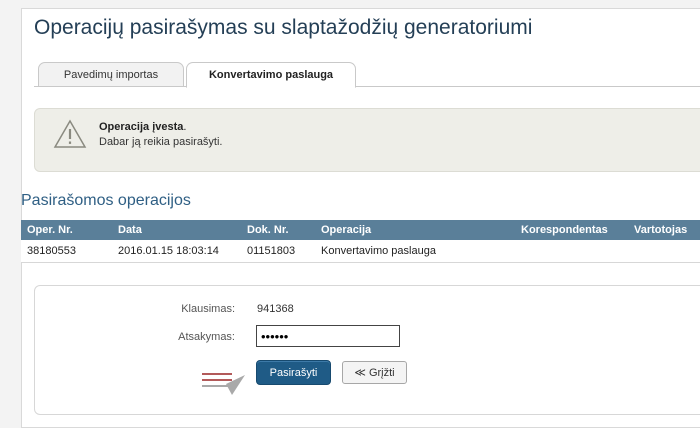 The width and height of the screenshot is (700, 428). Describe the element at coordinates (161, 142) in the screenshot. I see `alert-message: Dabar ją reikia pasirašyti.` at that location.